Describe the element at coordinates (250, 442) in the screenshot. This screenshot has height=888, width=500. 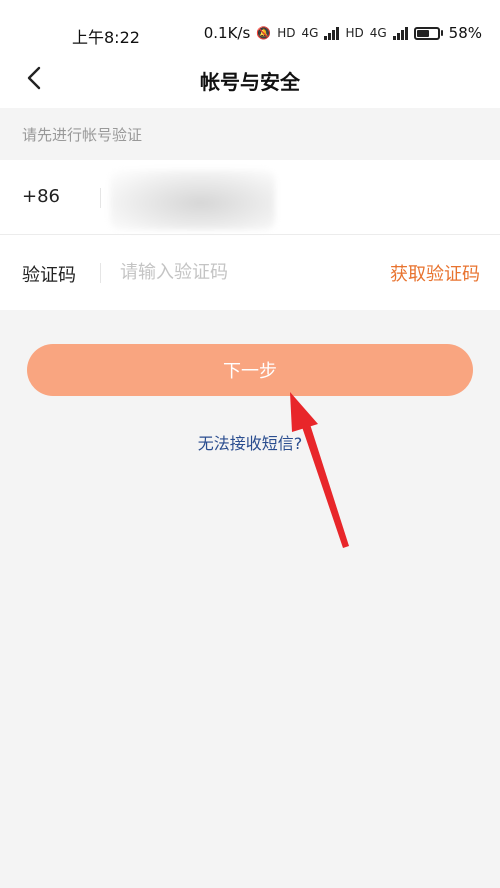
I see `no-sms-link: 无法接收短信?` at that location.